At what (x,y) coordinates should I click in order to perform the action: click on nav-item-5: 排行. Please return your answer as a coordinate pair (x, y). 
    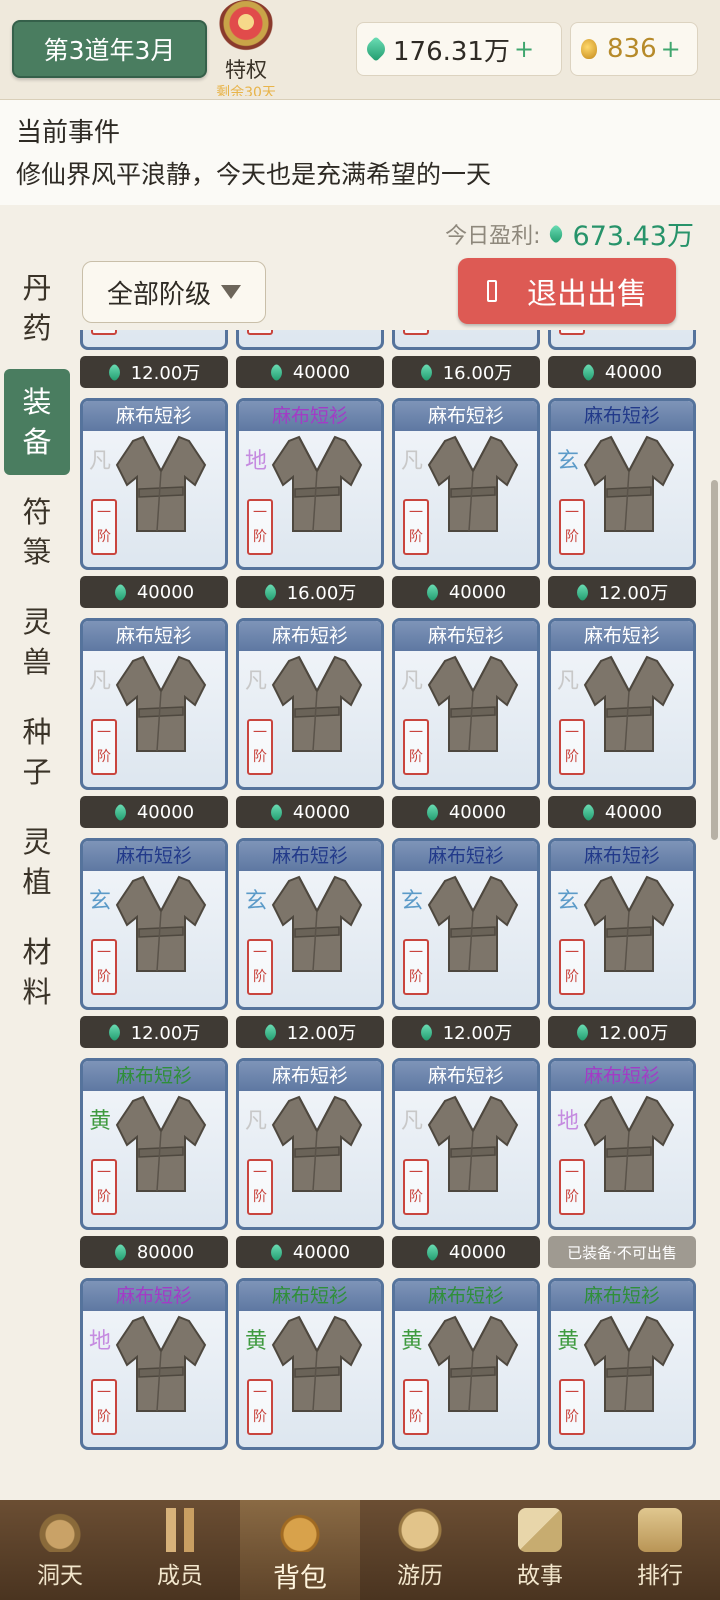
    Looking at the image, I should click on (660, 1550).